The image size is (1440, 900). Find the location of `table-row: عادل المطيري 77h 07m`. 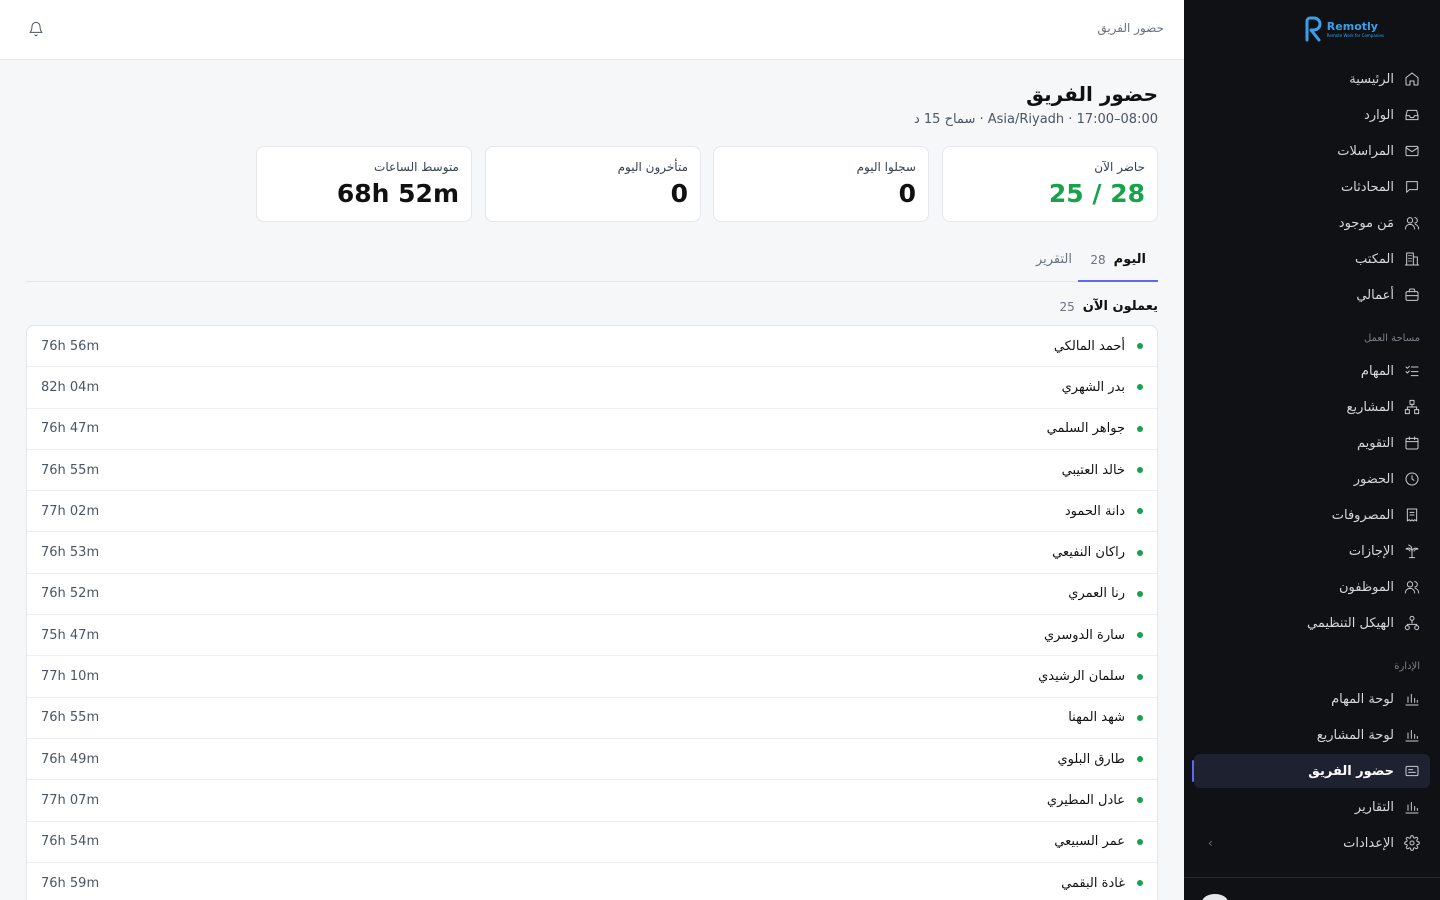

table-row: عادل المطيري 77h 07m is located at coordinates (592, 801).